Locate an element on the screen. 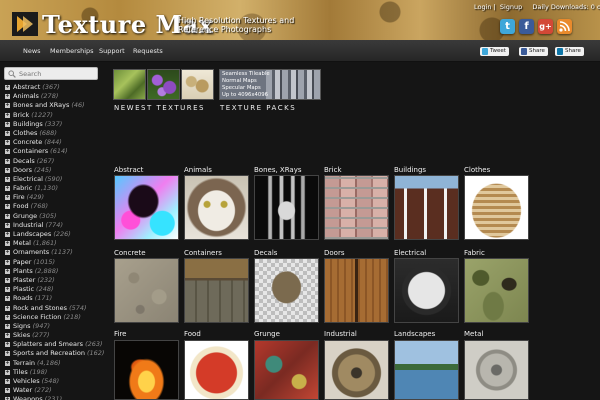 This screenshot has height=400, width=600. sidebar-category-item: + Sports and Recreation (162) is located at coordinates (55, 353).